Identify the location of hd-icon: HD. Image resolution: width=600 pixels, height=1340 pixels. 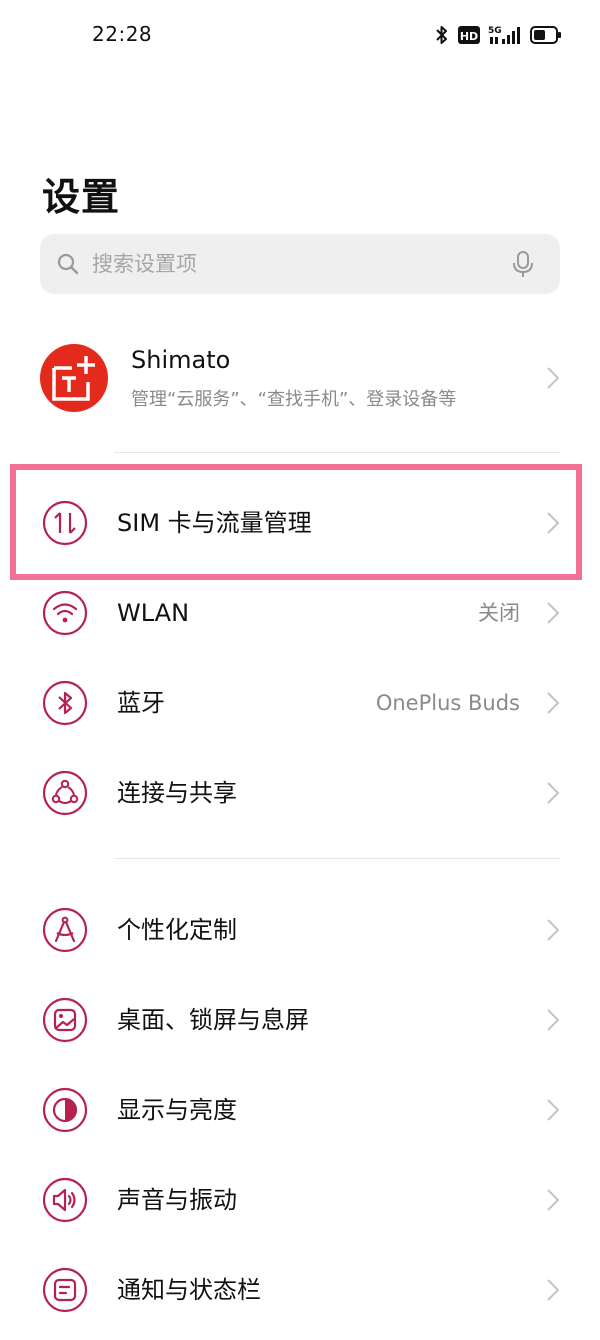
(469, 35).